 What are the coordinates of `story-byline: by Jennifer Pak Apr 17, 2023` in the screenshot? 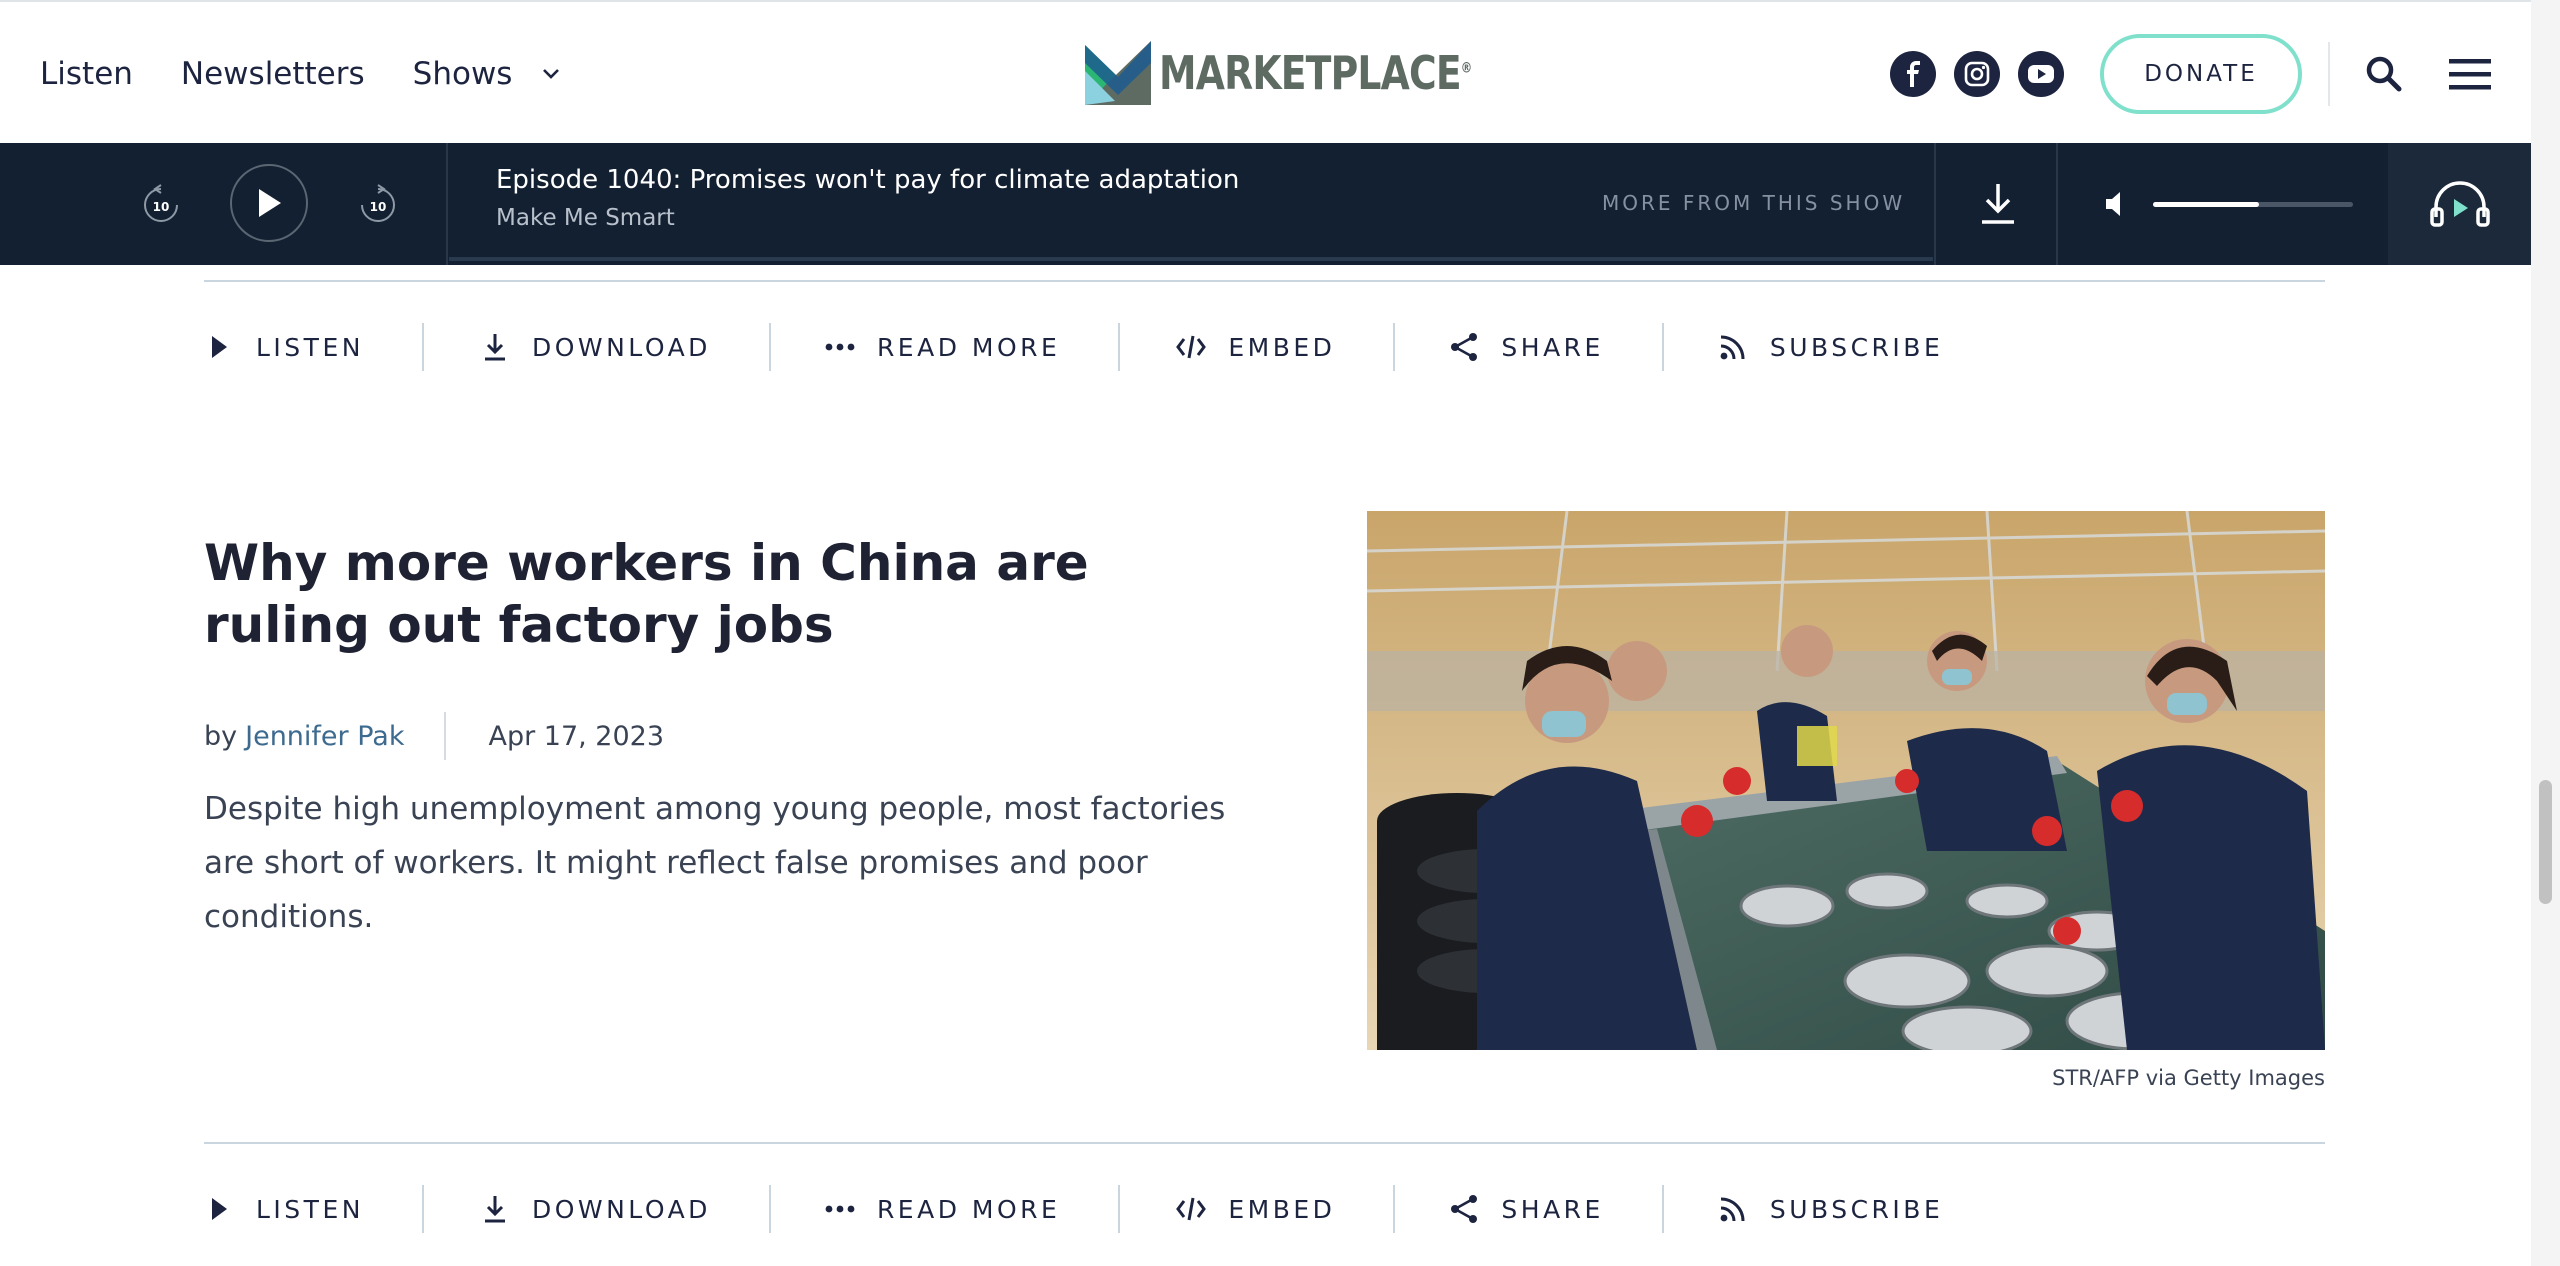 It's located at (434, 736).